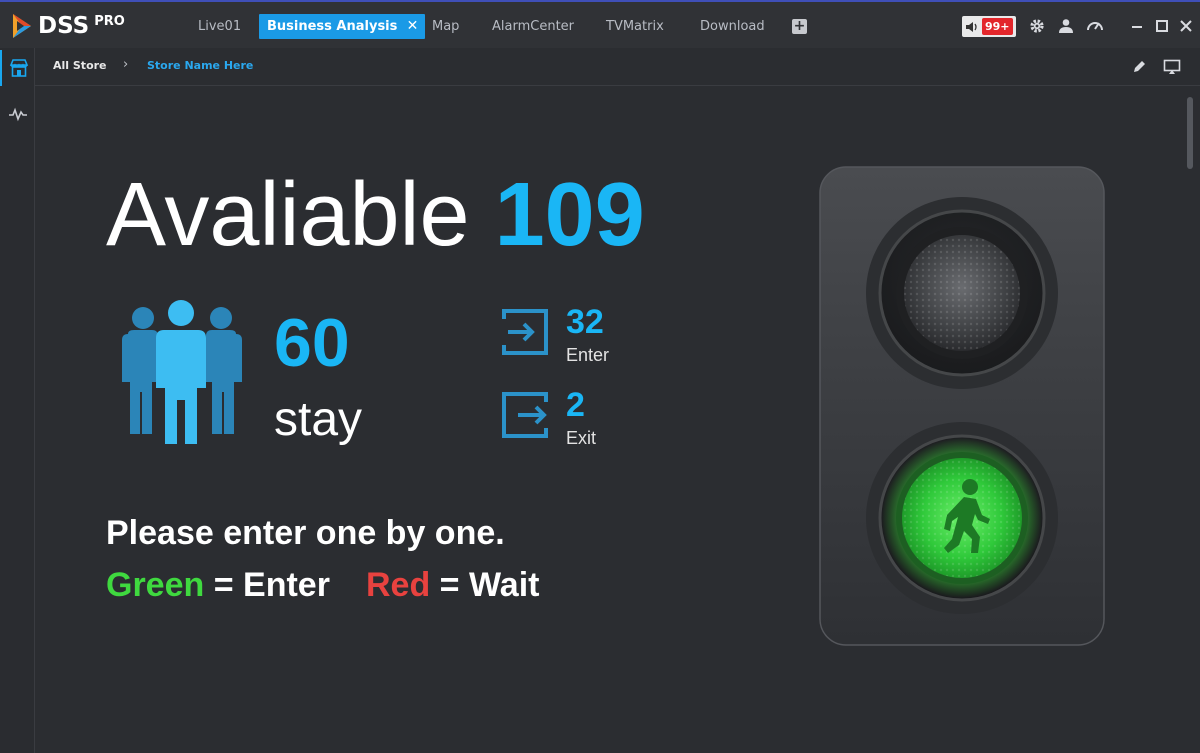  I want to click on left-rail, so click(17, 400).